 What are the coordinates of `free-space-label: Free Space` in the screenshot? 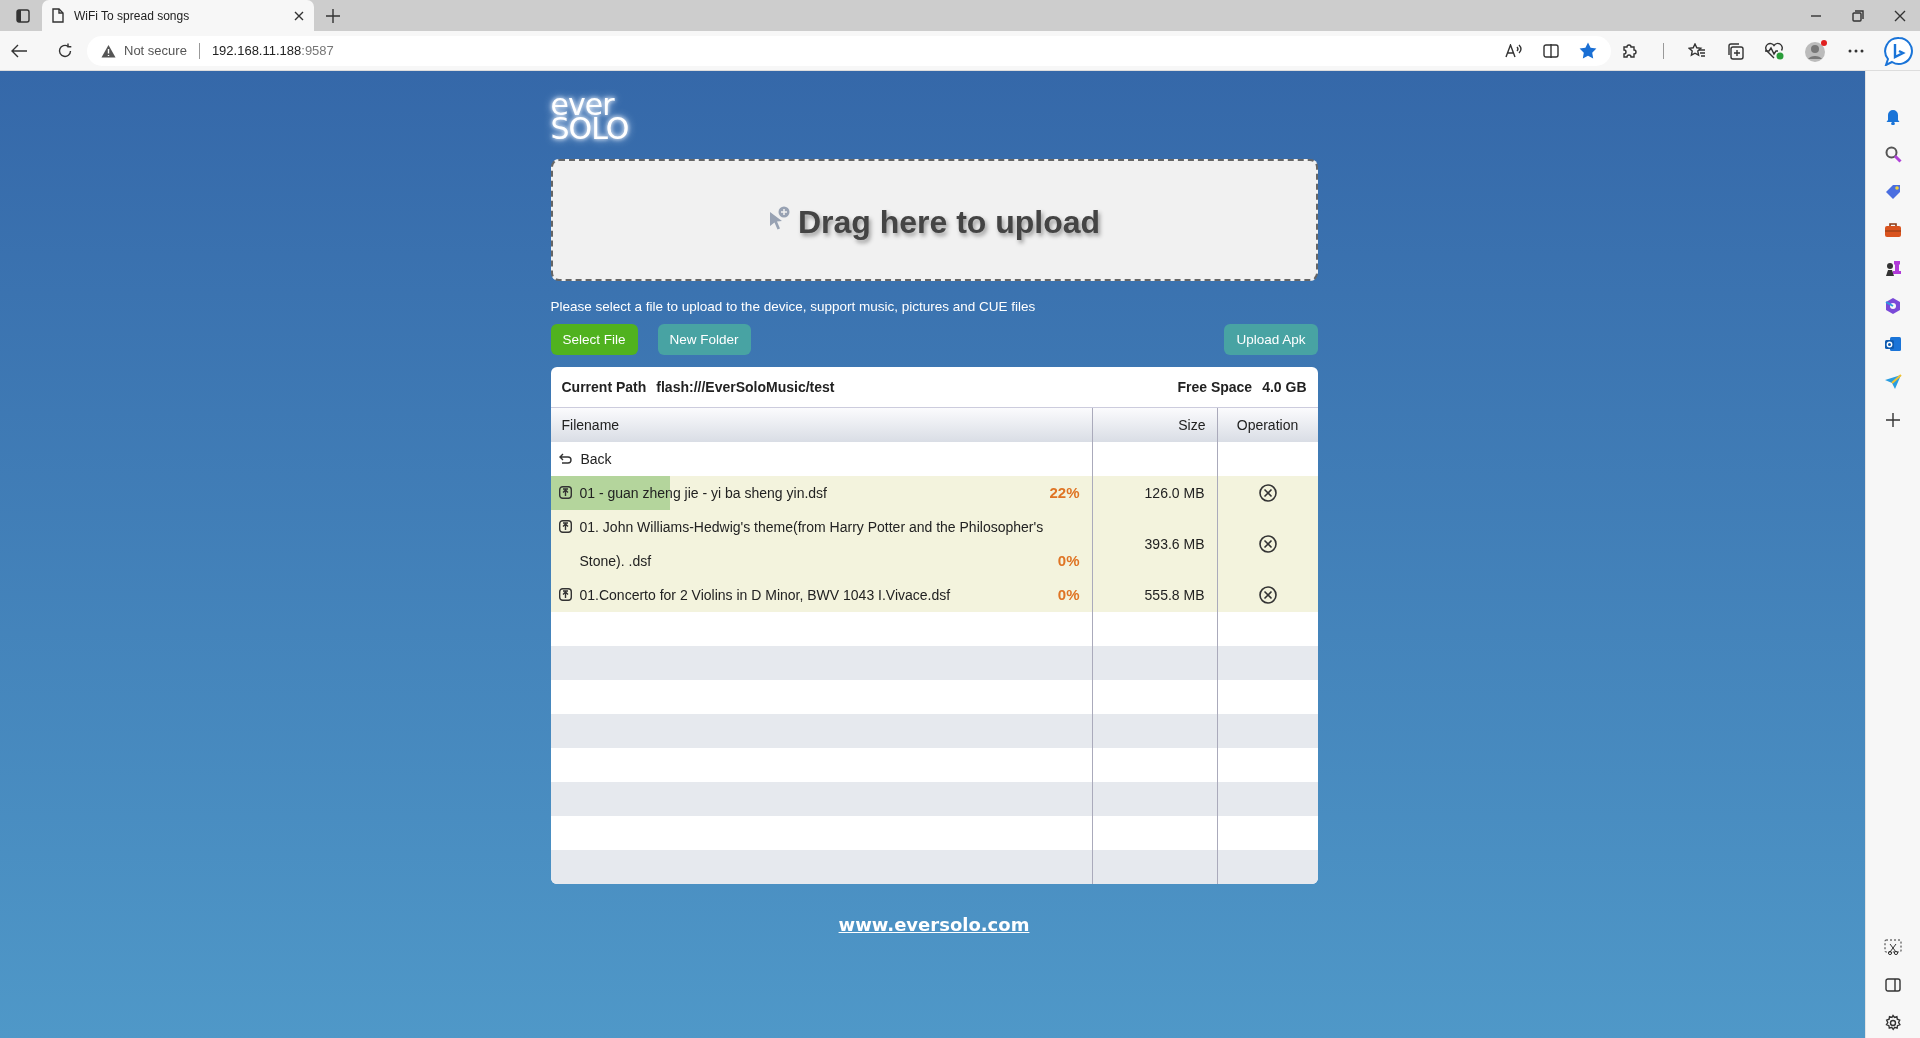 It's located at (1215, 387).